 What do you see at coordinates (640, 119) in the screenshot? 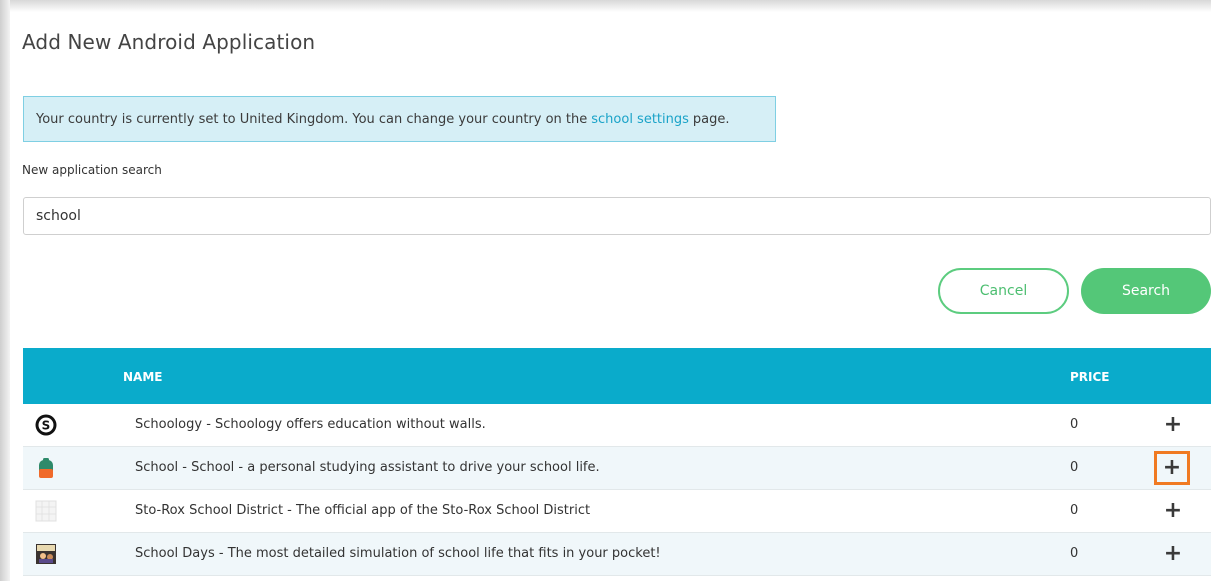
I see `school-settings-link: school settings` at bounding box center [640, 119].